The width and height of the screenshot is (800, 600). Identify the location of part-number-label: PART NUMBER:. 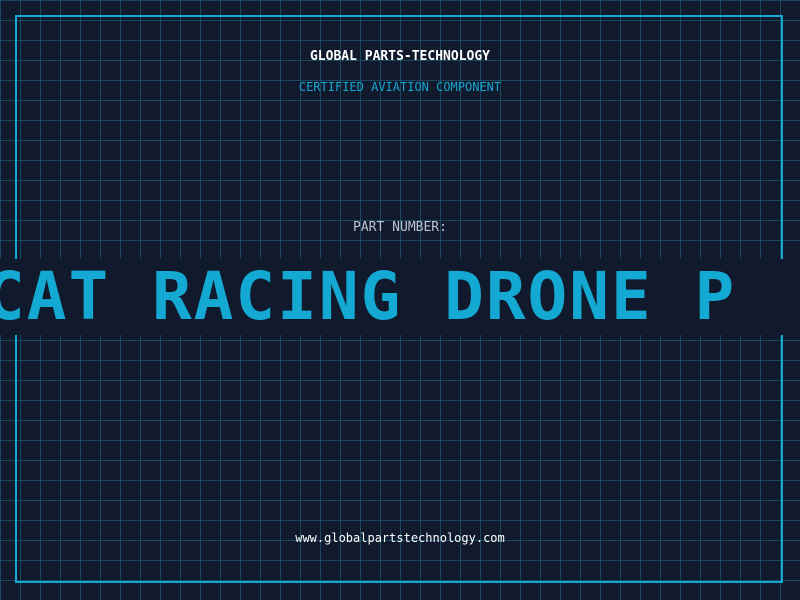
(400, 227).